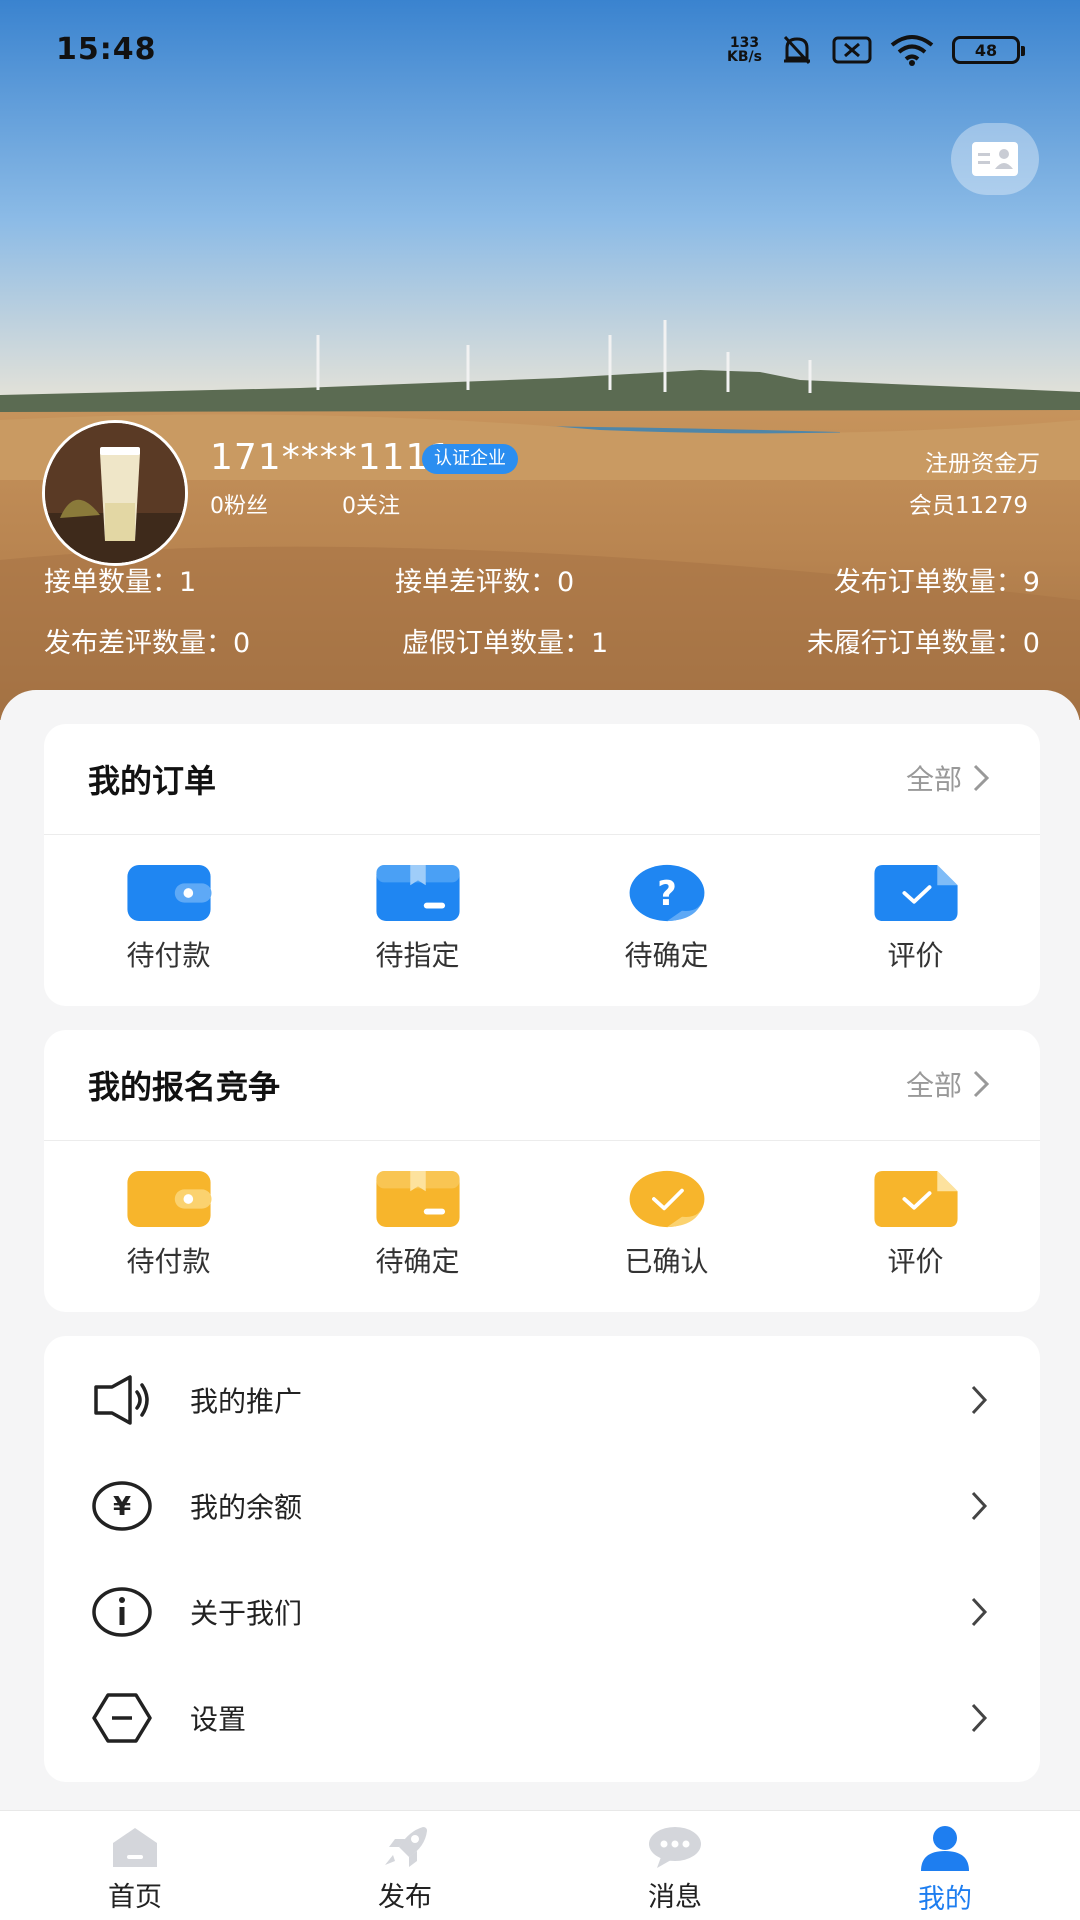  Describe the element at coordinates (371, 504) in the screenshot. I see `follows-count: 0关注` at that location.